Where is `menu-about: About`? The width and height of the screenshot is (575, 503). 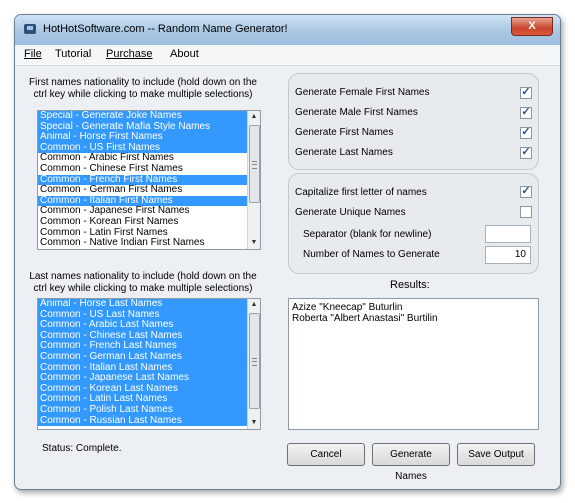 menu-about: About is located at coordinates (184, 54).